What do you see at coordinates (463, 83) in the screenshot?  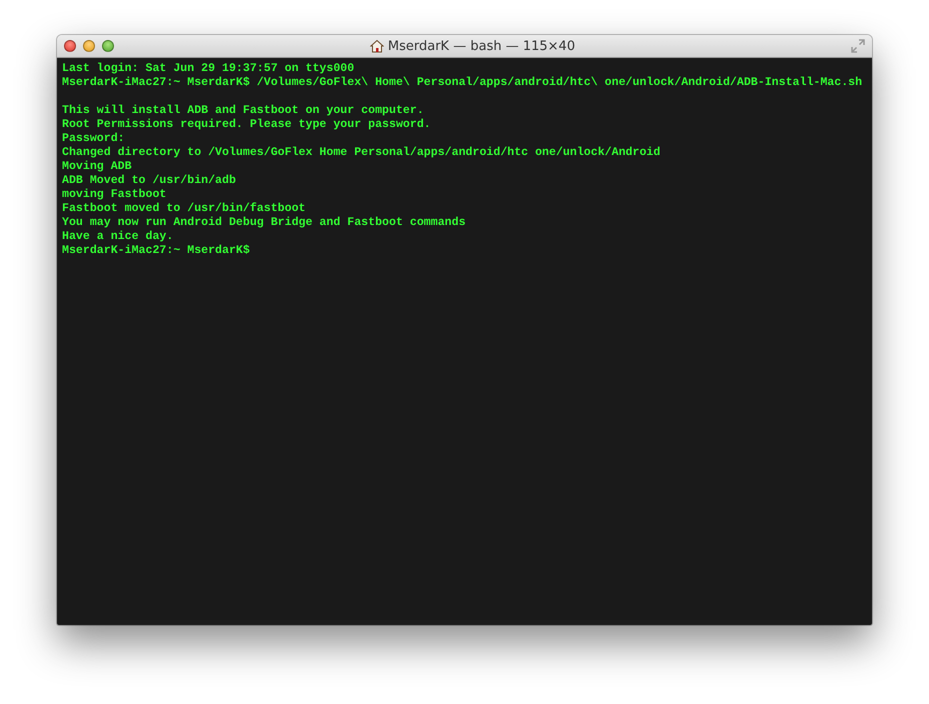 I see `terminal-line: MserdarK-iMac27:~ MserdarK$ /Volumes/GoFlex\ Home\ Personal/apps/android/htc\ one/unlock/Android/ADB-Install-Mac.sh` at bounding box center [463, 83].